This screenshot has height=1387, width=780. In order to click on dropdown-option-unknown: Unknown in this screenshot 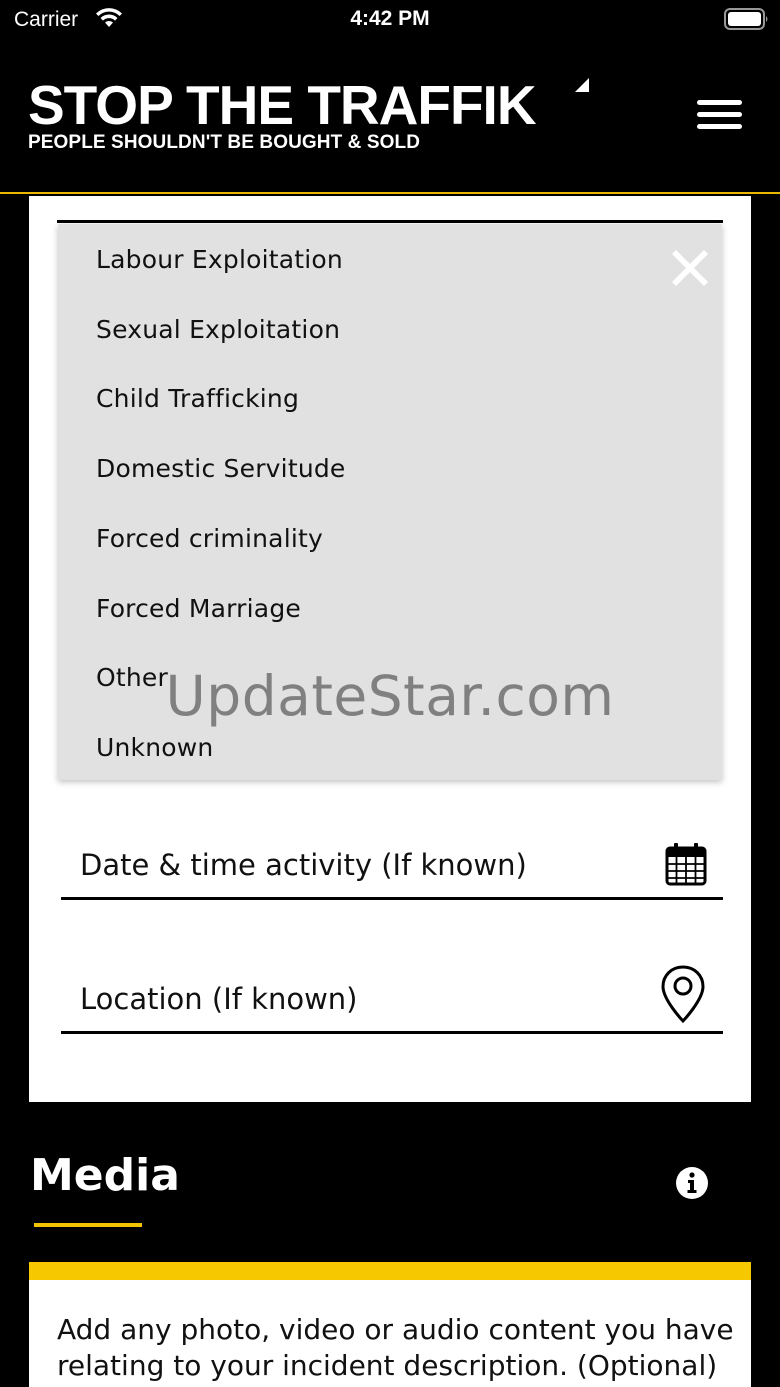, I will do `click(154, 747)`.